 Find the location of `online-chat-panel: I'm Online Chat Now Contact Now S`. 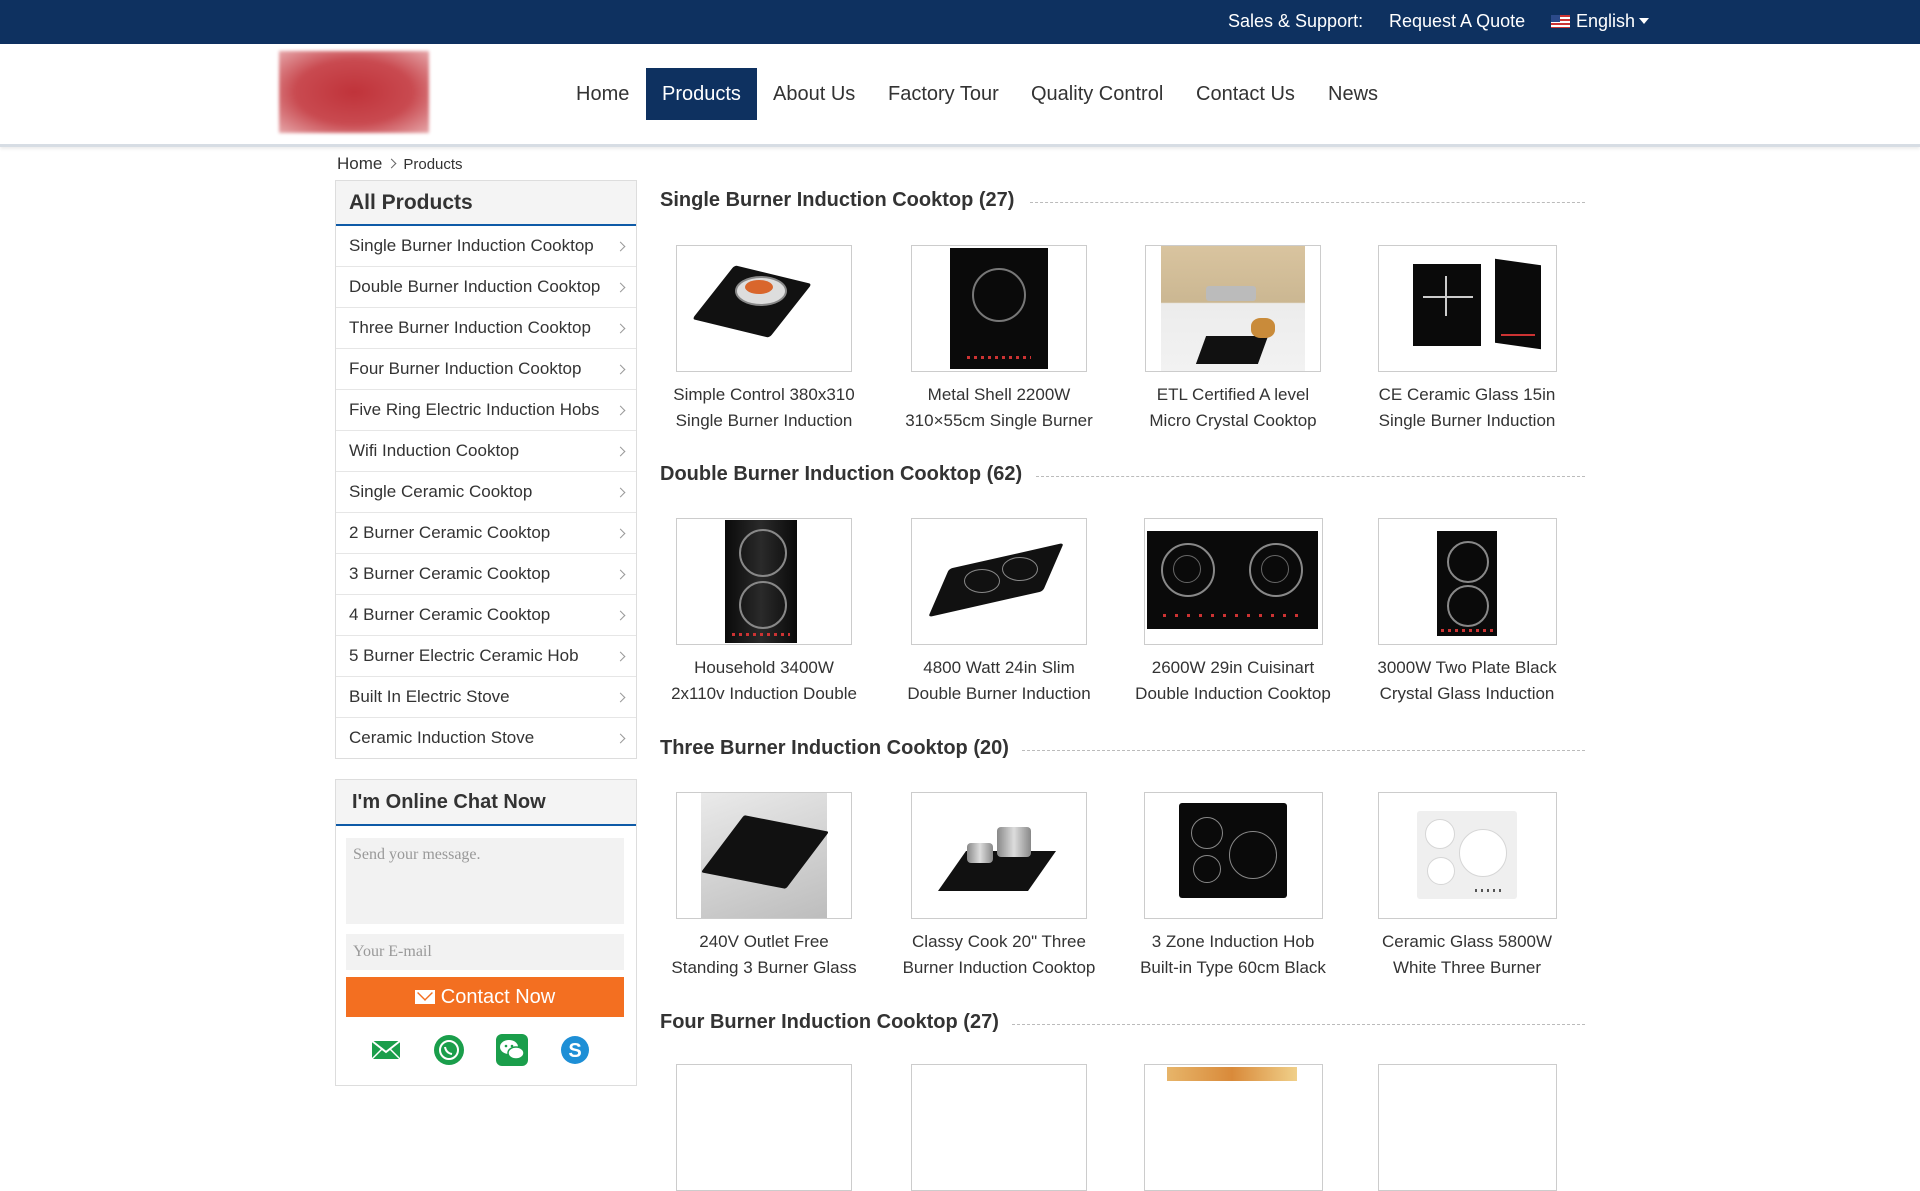

online-chat-panel: I'm Online Chat Now Contact Now S is located at coordinates (486, 932).